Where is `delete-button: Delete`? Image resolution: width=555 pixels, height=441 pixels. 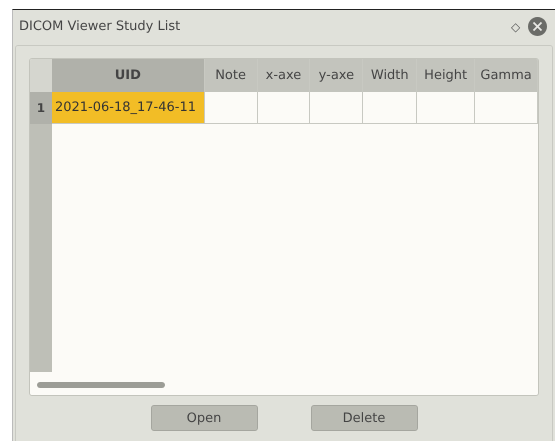
delete-button: Delete is located at coordinates (364, 418).